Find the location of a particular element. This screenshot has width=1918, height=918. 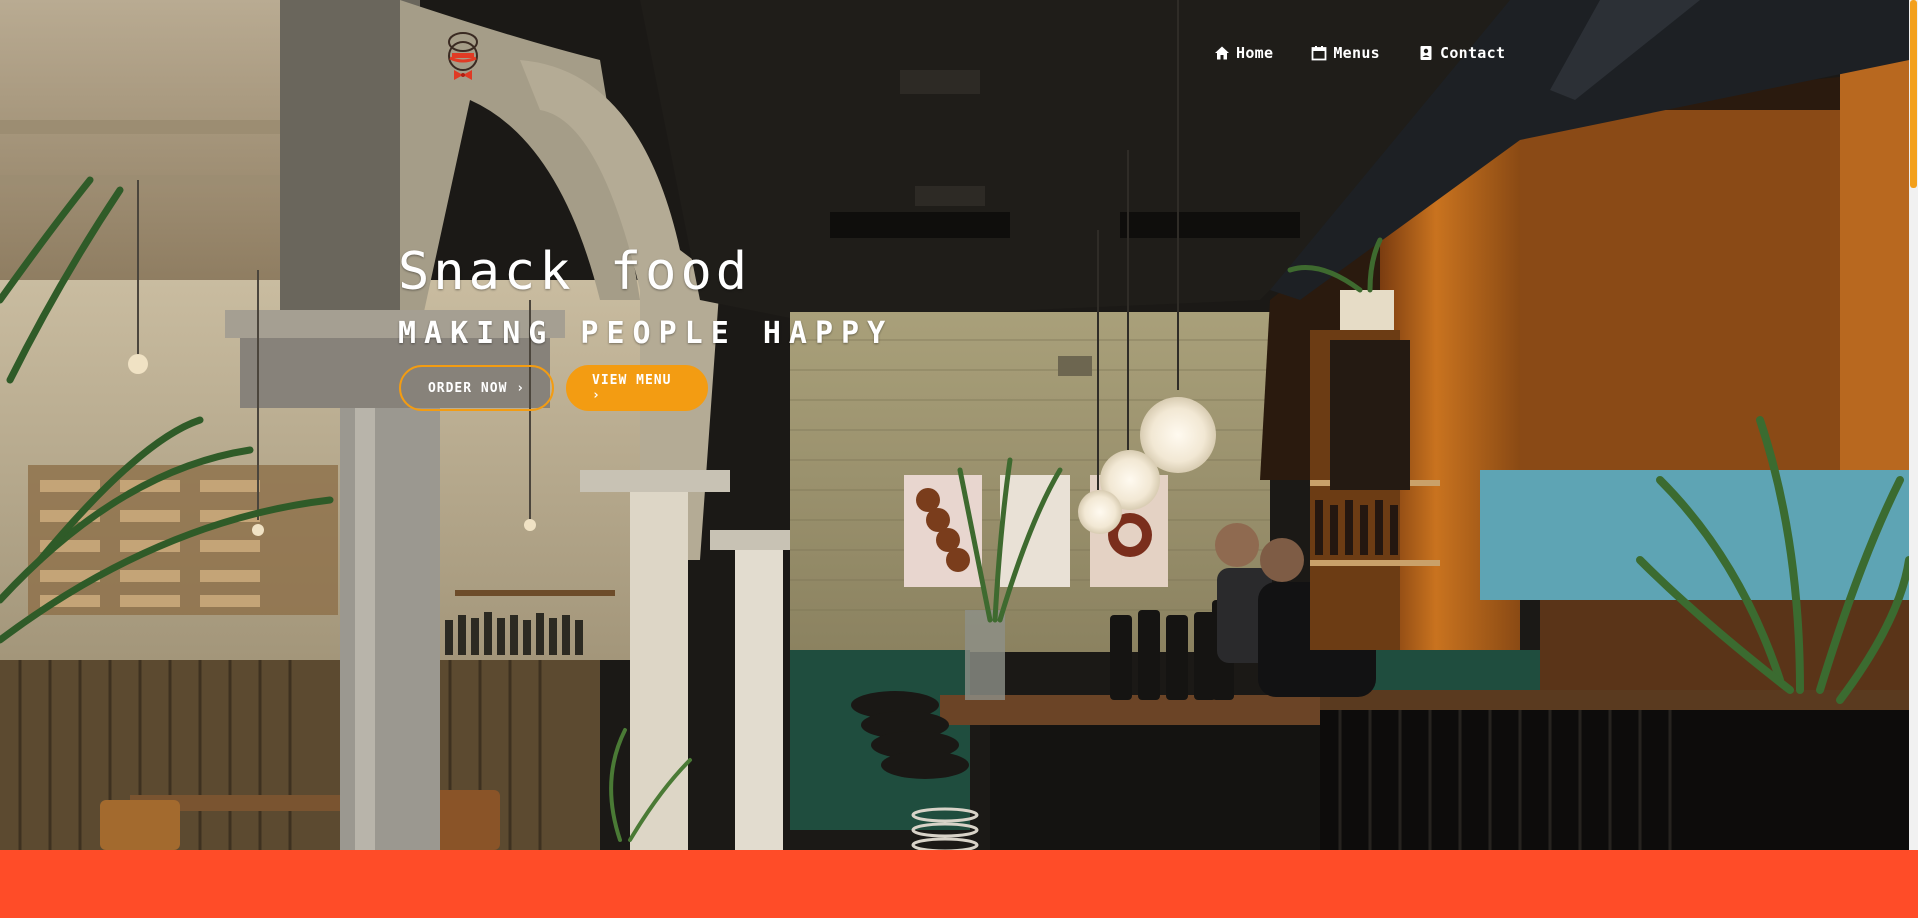

scrollbar-thumb is located at coordinates (1913, 94).